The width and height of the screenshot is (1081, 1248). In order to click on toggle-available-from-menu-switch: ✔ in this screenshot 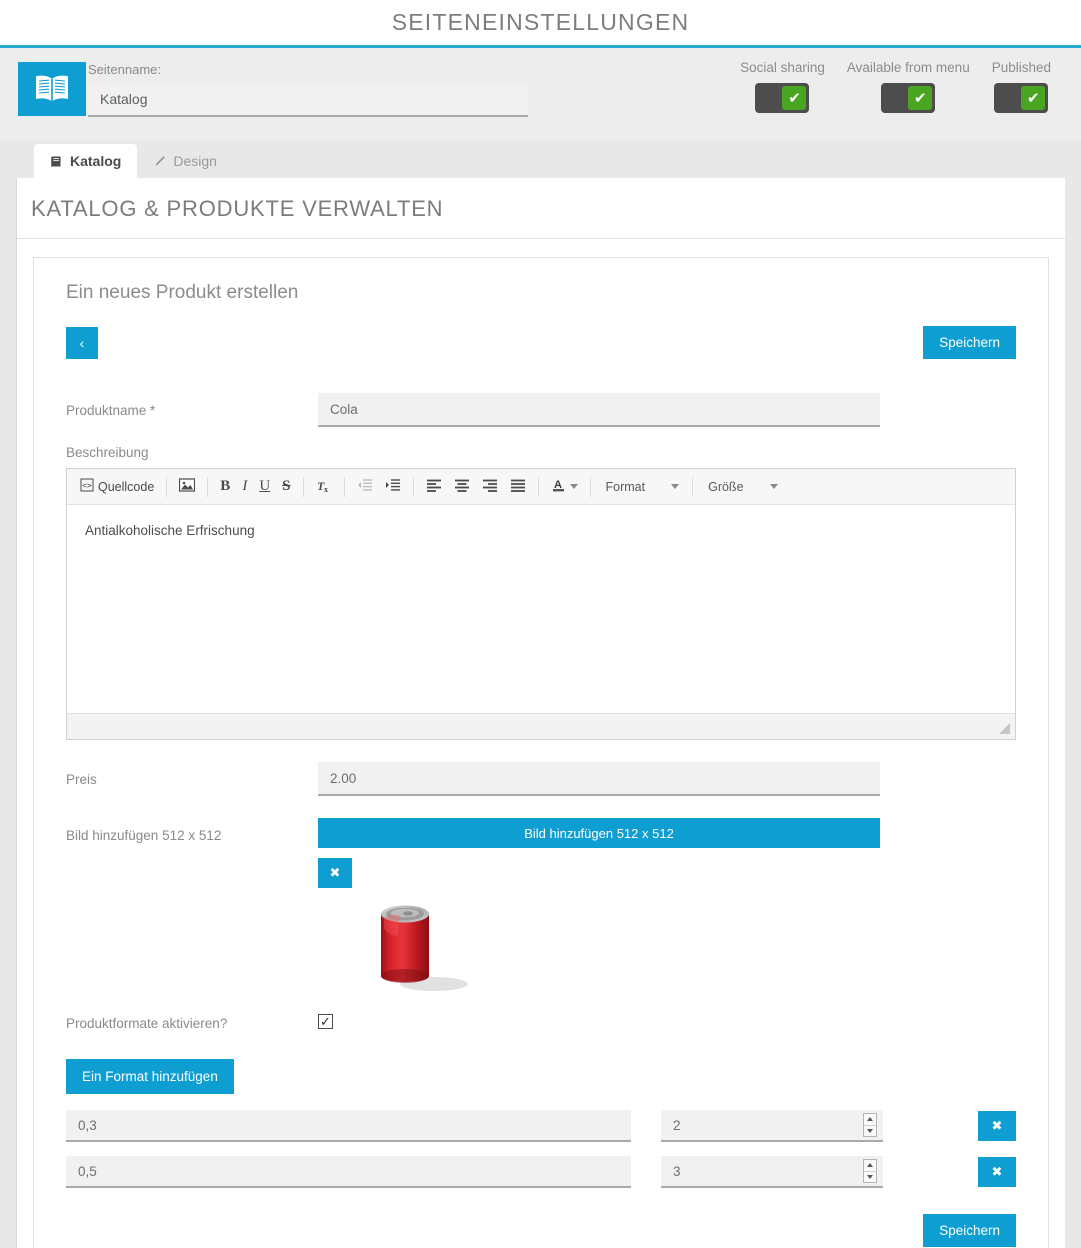, I will do `click(908, 98)`.